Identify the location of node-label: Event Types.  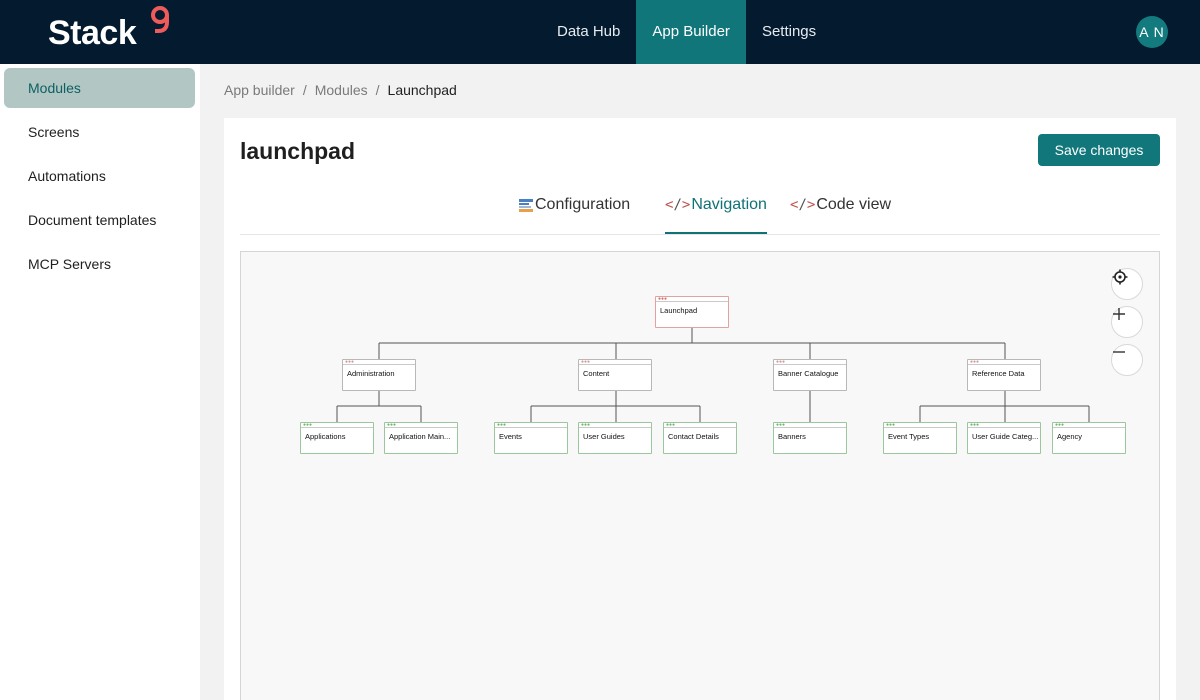
(909, 436).